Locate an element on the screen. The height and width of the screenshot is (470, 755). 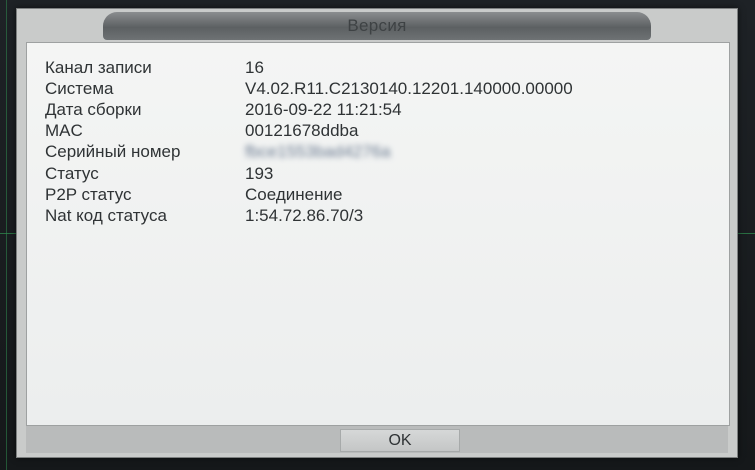
serial-number-value-redacted: fbce1553bad4276a is located at coordinates (318, 151).